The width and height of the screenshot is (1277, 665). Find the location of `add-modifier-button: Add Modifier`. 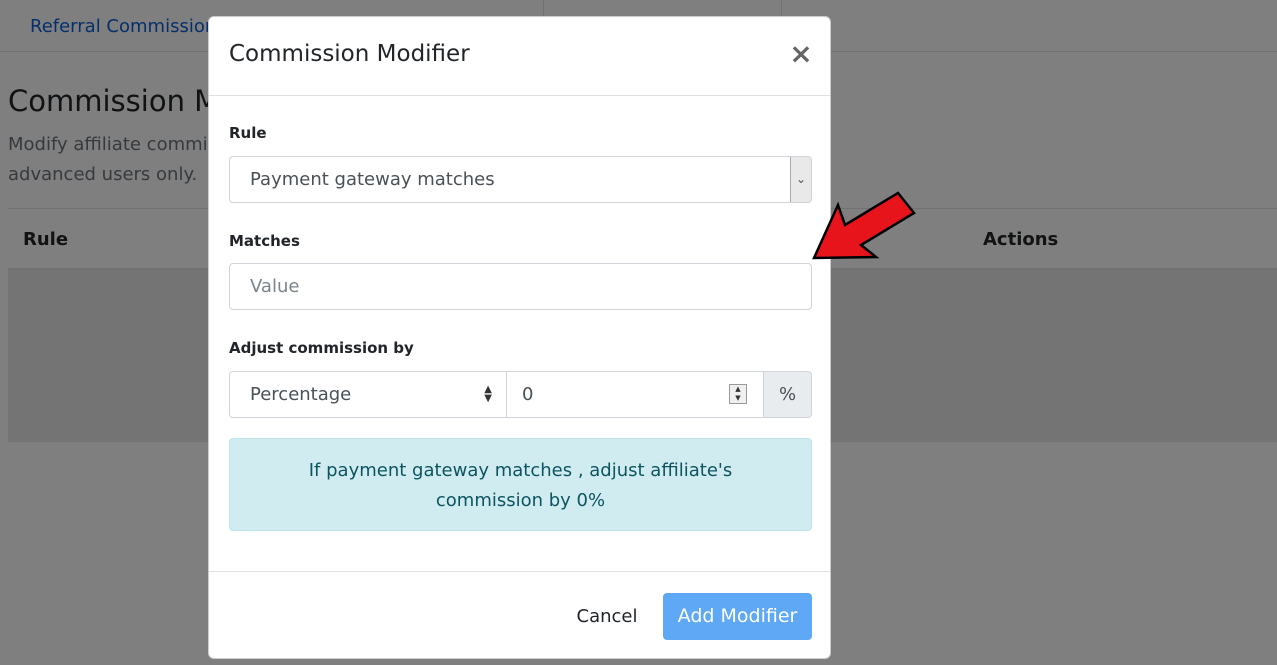

add-modifier-button: Add Modifier is located at coordinates (737, 616).